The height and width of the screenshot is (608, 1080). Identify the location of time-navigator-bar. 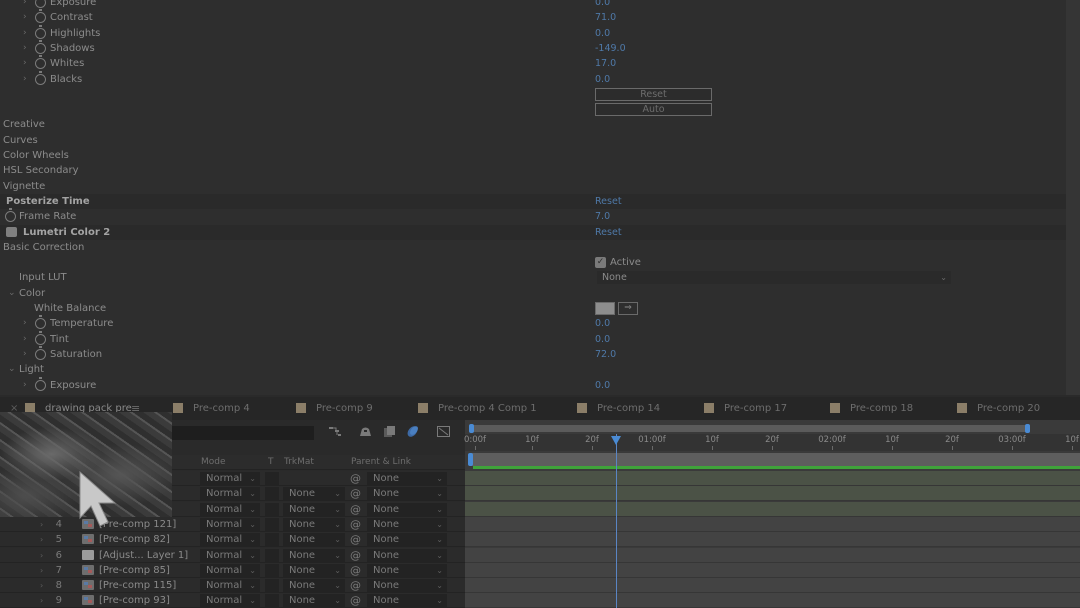
(750, 428).